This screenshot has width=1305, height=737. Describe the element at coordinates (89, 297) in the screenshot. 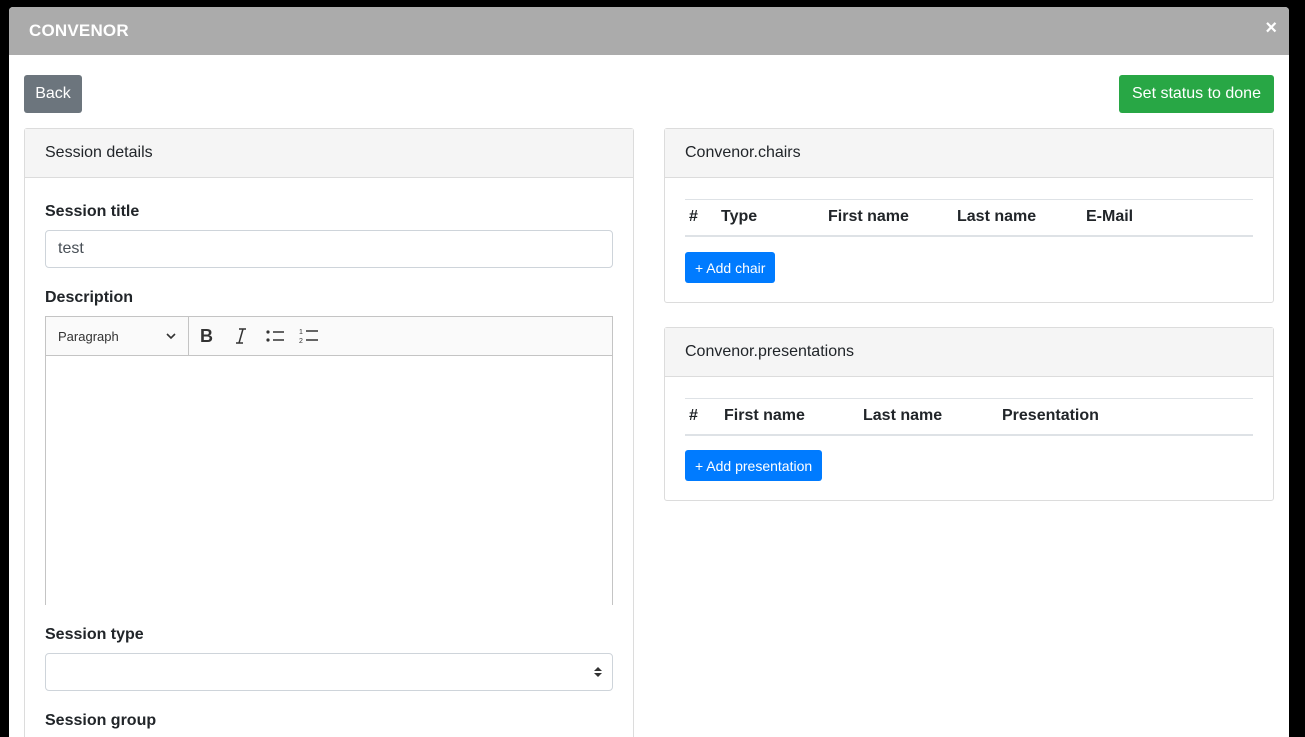

I see `description-label: Description` at that location.